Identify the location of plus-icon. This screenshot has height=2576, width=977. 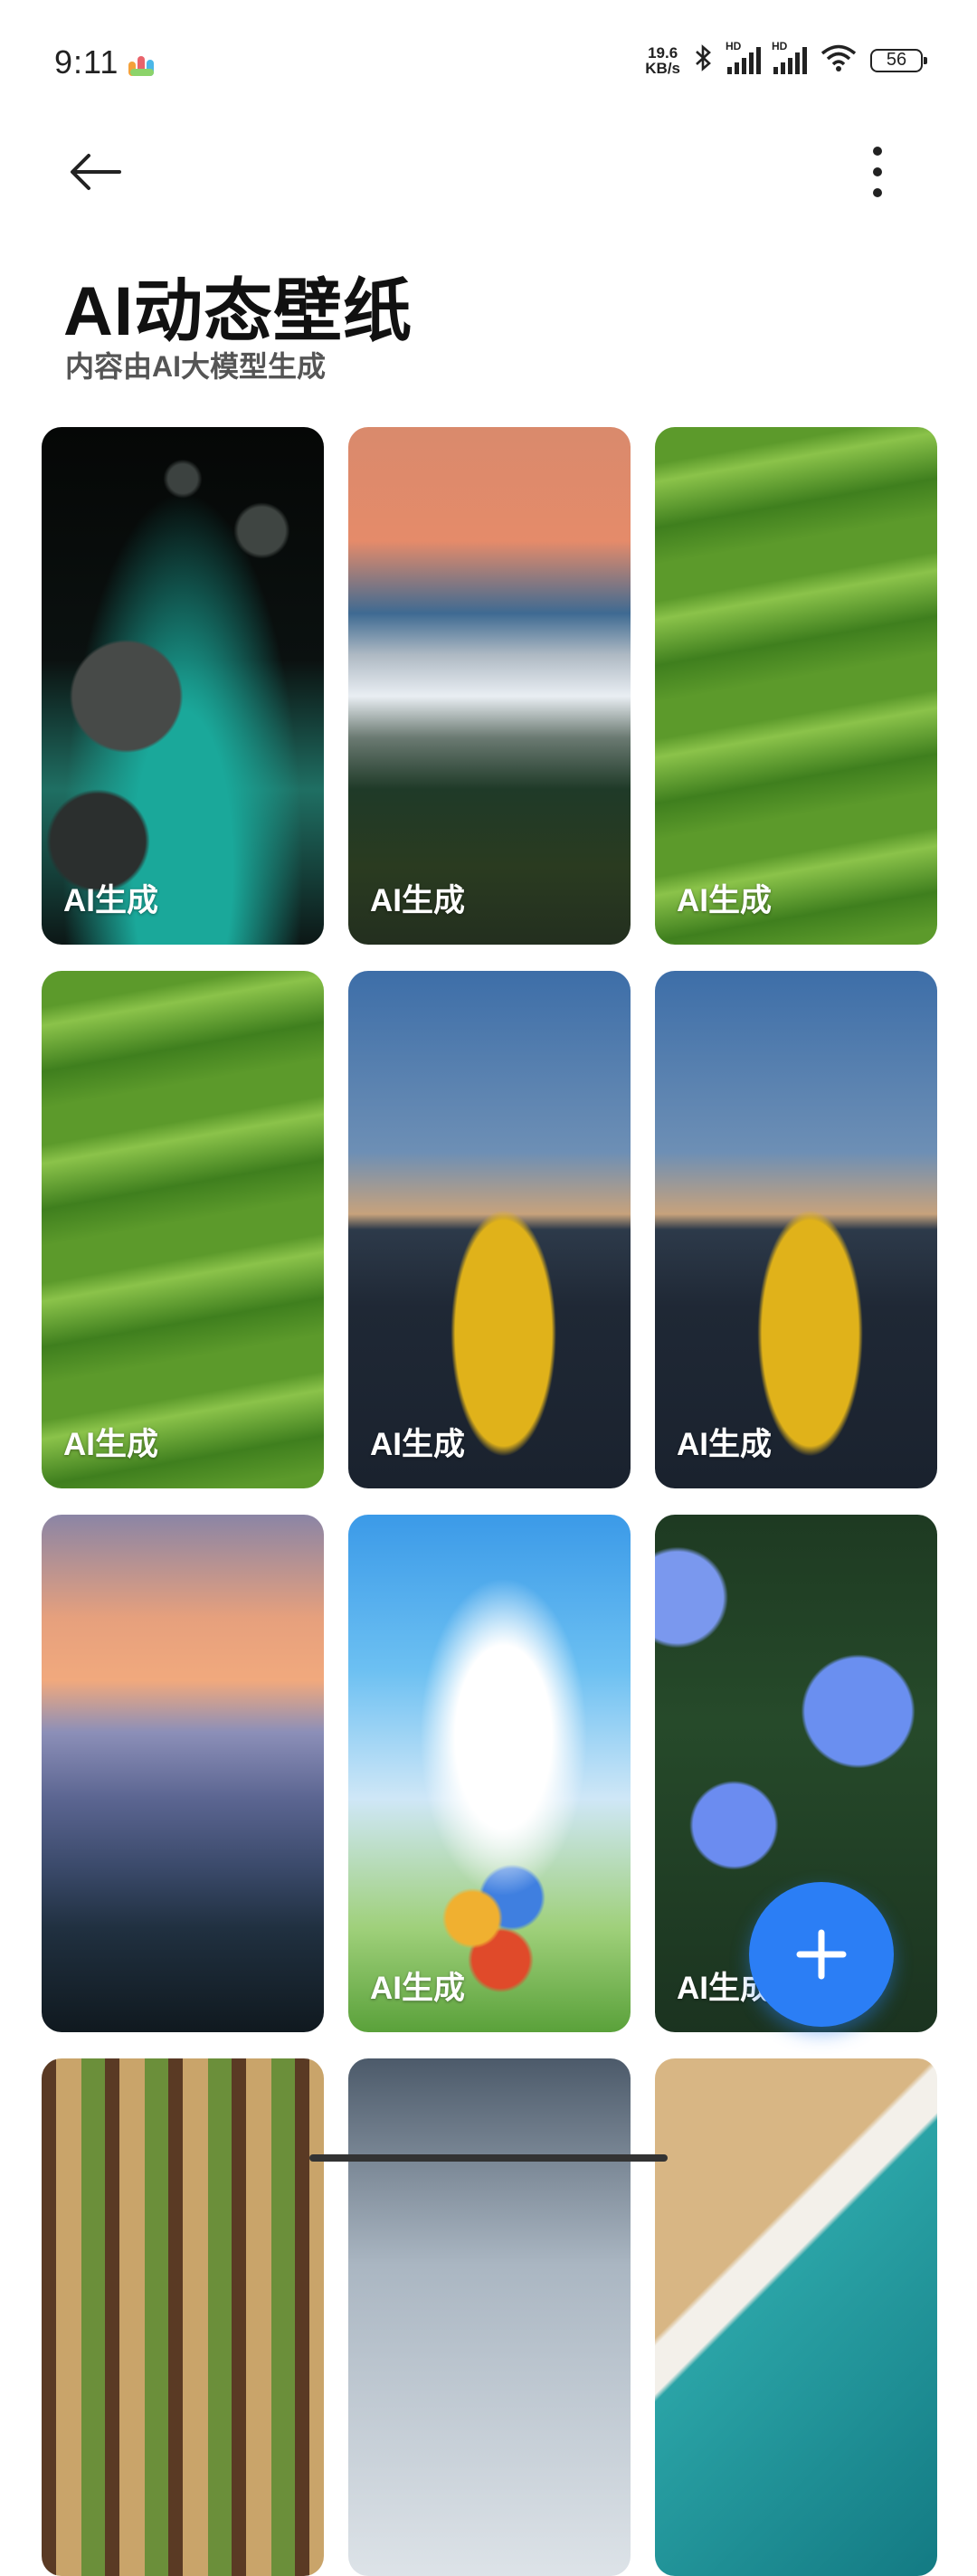
(821, 1955).